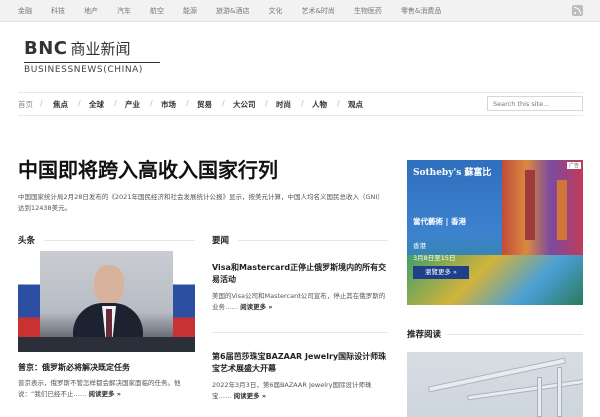 This screenshot has height=417, width=600. Describe the element at coordinates (495, 280) in the screenshot. I see `ad-artwork-field` at that location.